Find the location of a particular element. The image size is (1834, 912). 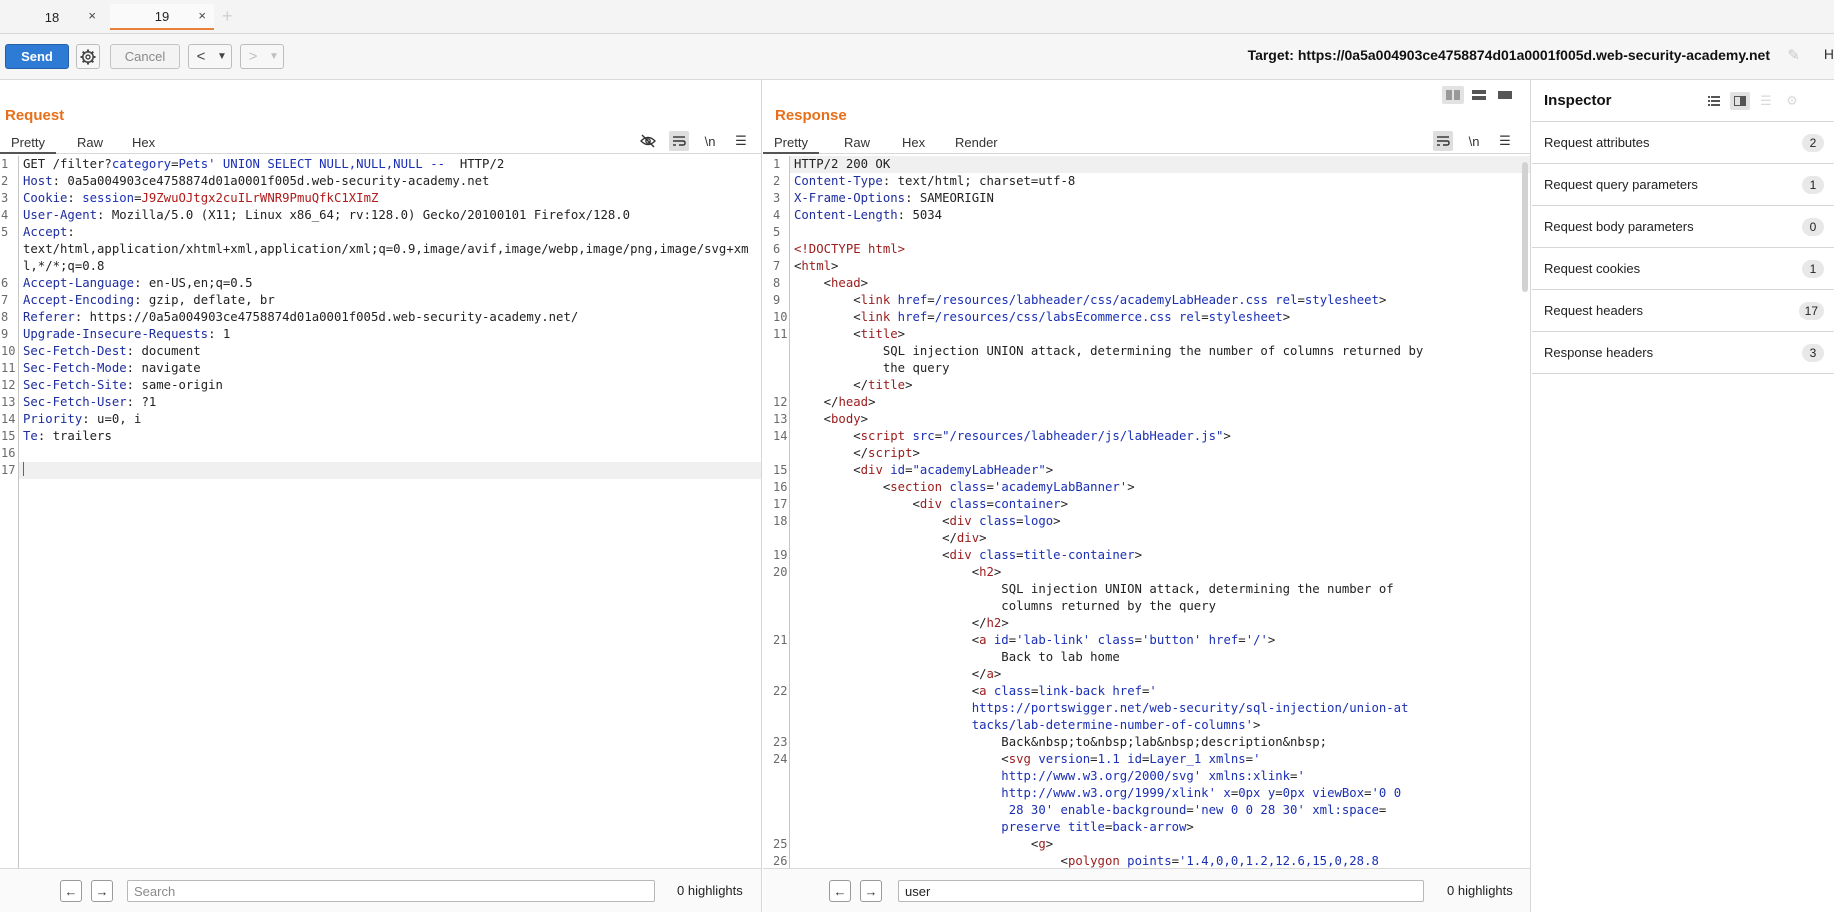

hamburger-menu-icon: ☰ is located at coordinates (741, 141).